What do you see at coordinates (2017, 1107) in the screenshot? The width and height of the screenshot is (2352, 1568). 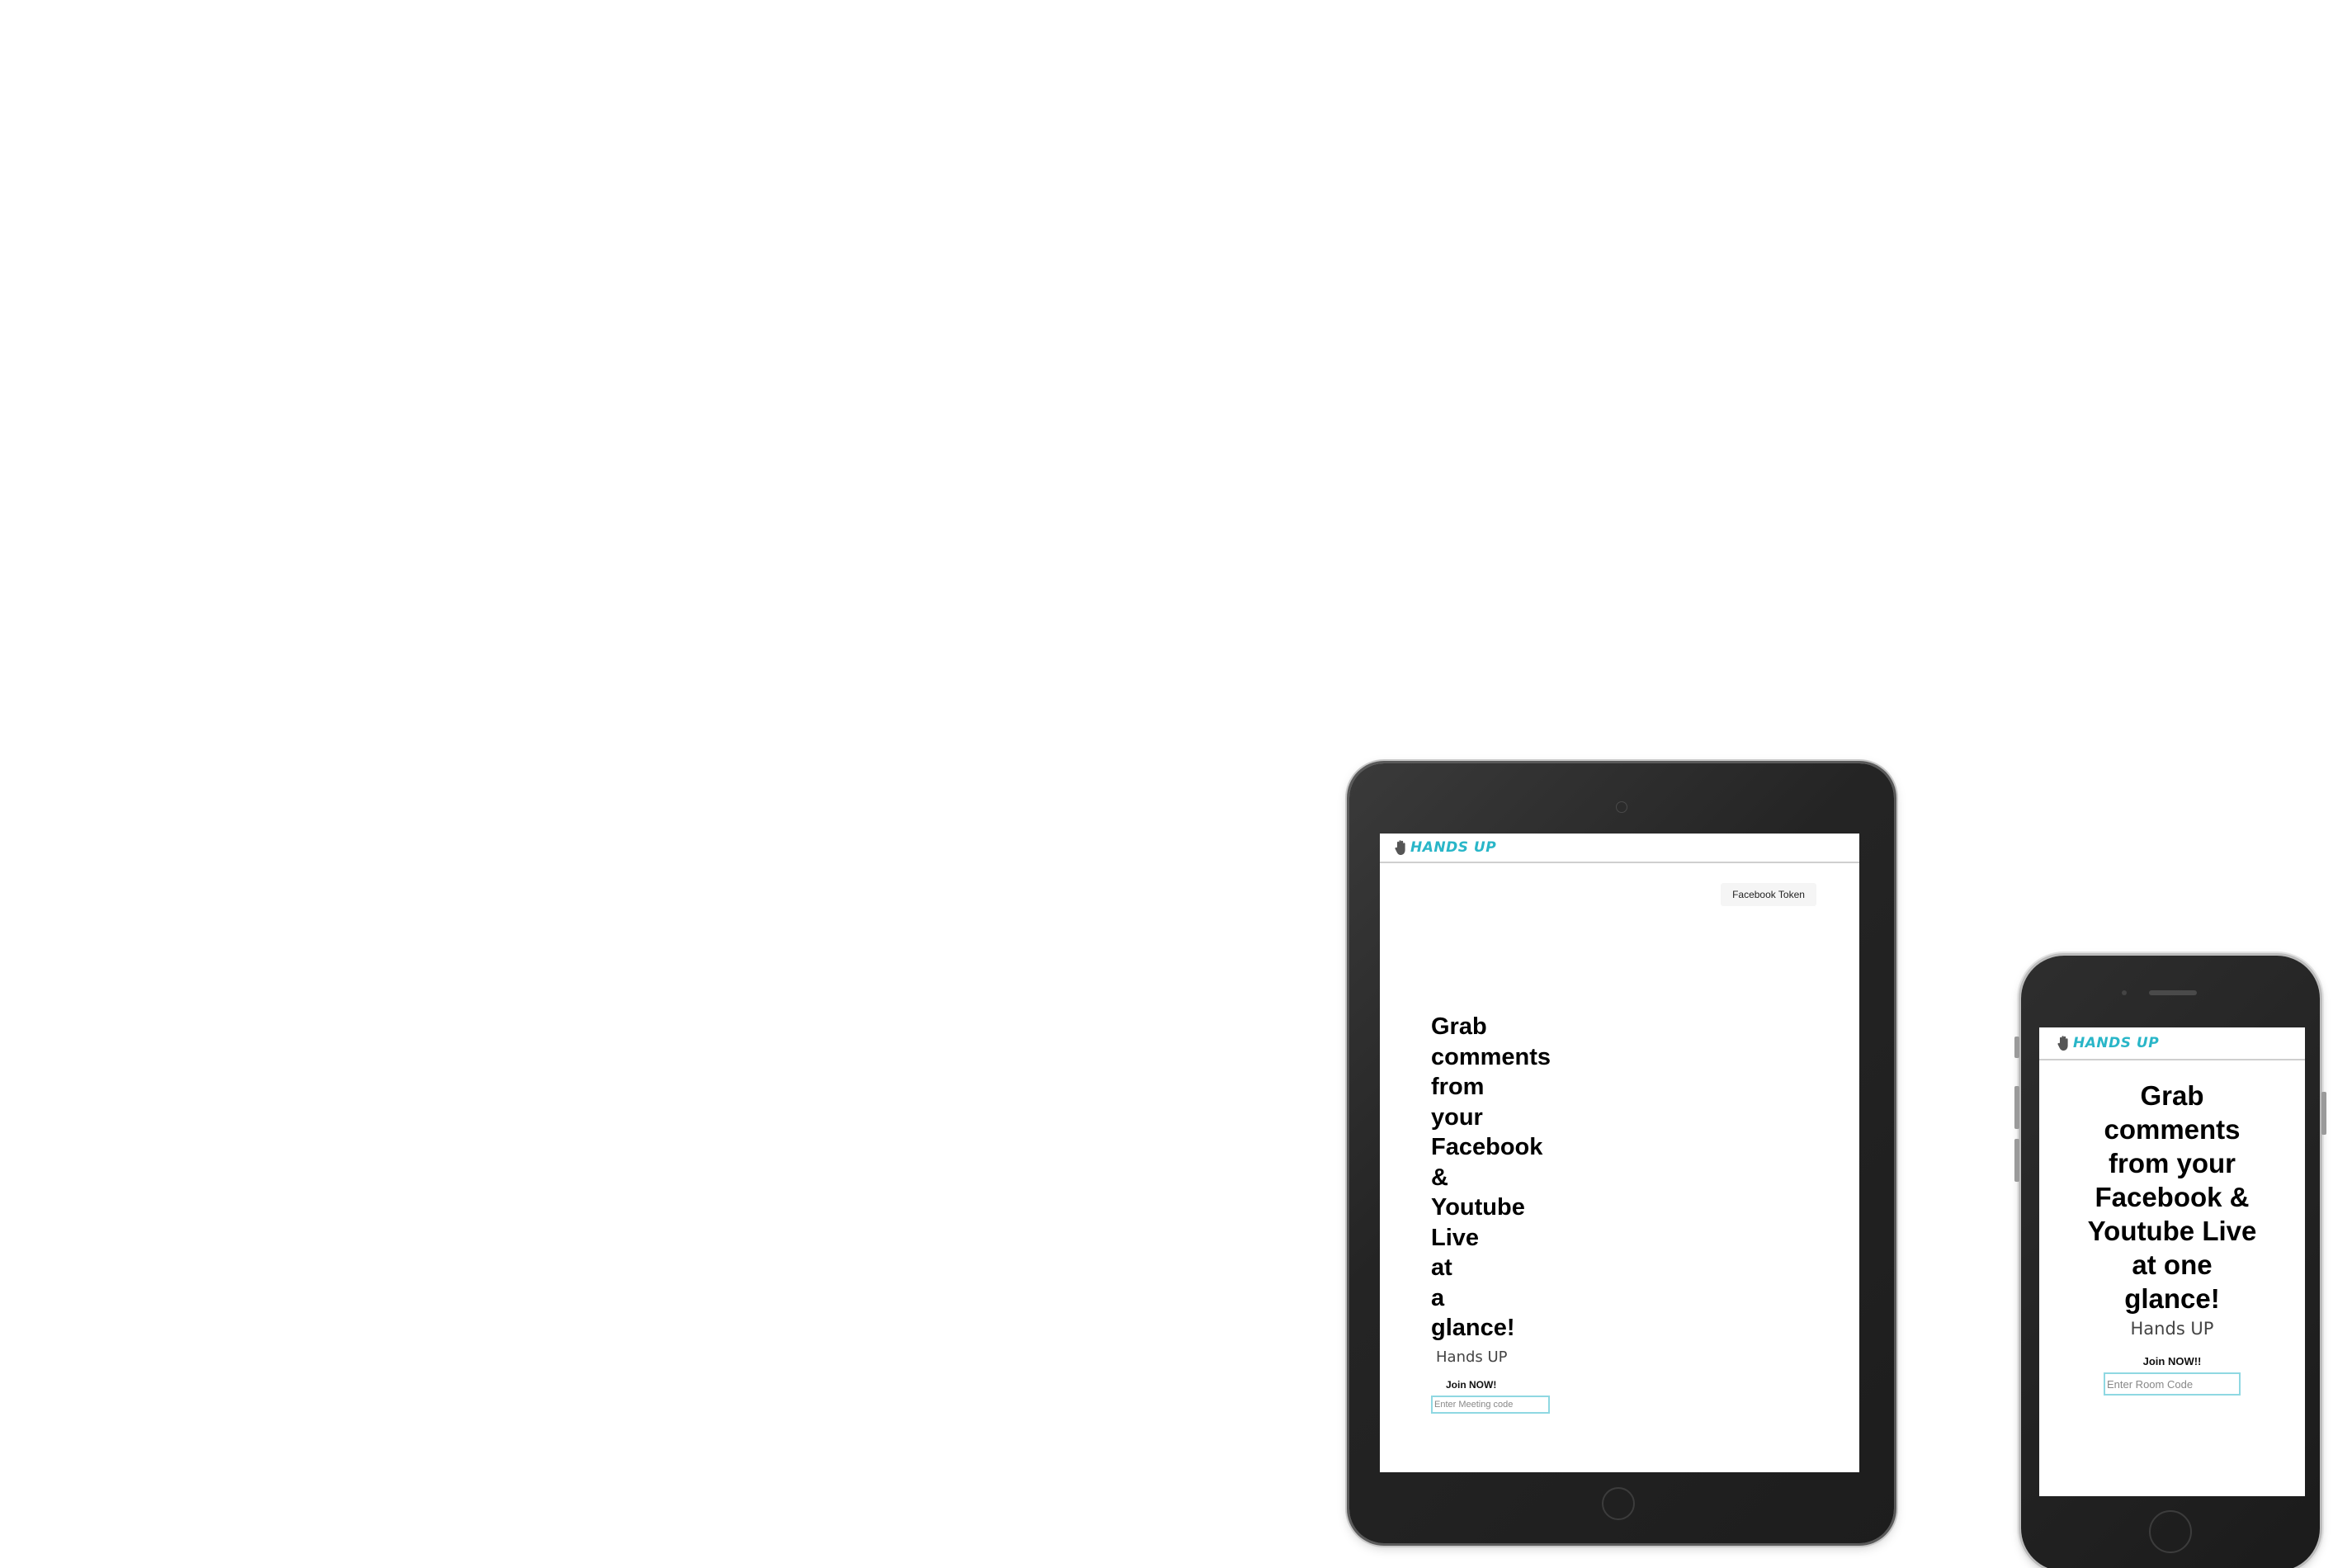 I see `phone-volume-up-button` at bounding box center [2017, 1107].